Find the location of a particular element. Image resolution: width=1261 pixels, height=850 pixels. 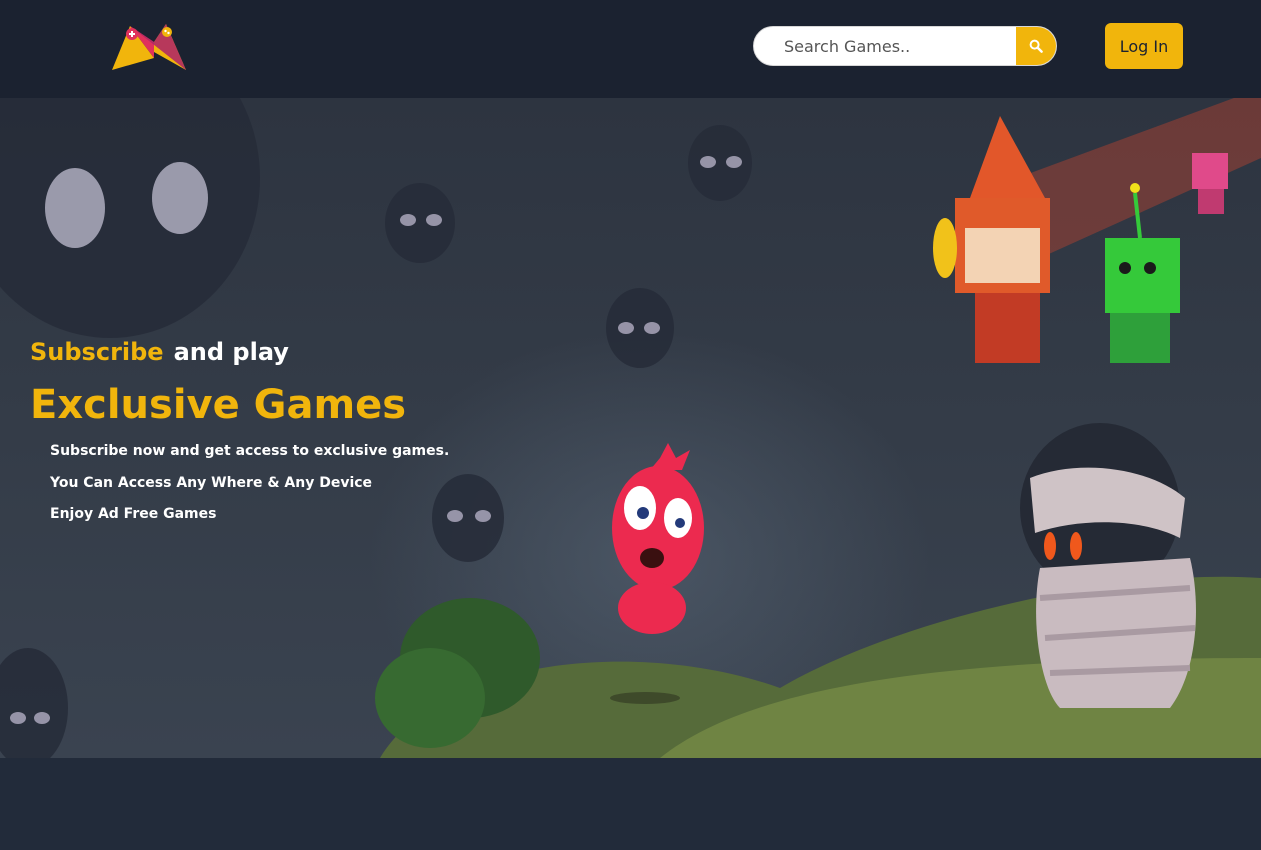

search-box is located at coordinates (905, 46).